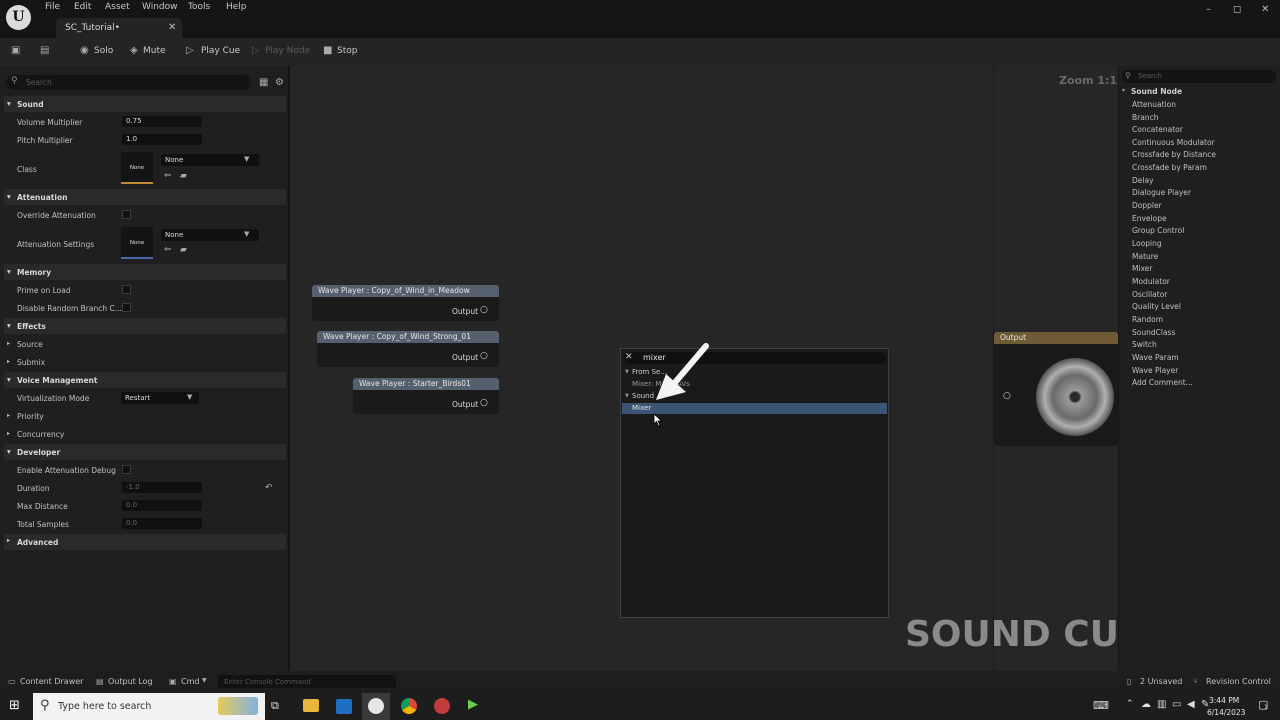 This screenshot has width=1280, height=720. Describe the element at coordinates (1173, 142) in the screenshot. I see `palette-item: Continuous Modulator` at that location.